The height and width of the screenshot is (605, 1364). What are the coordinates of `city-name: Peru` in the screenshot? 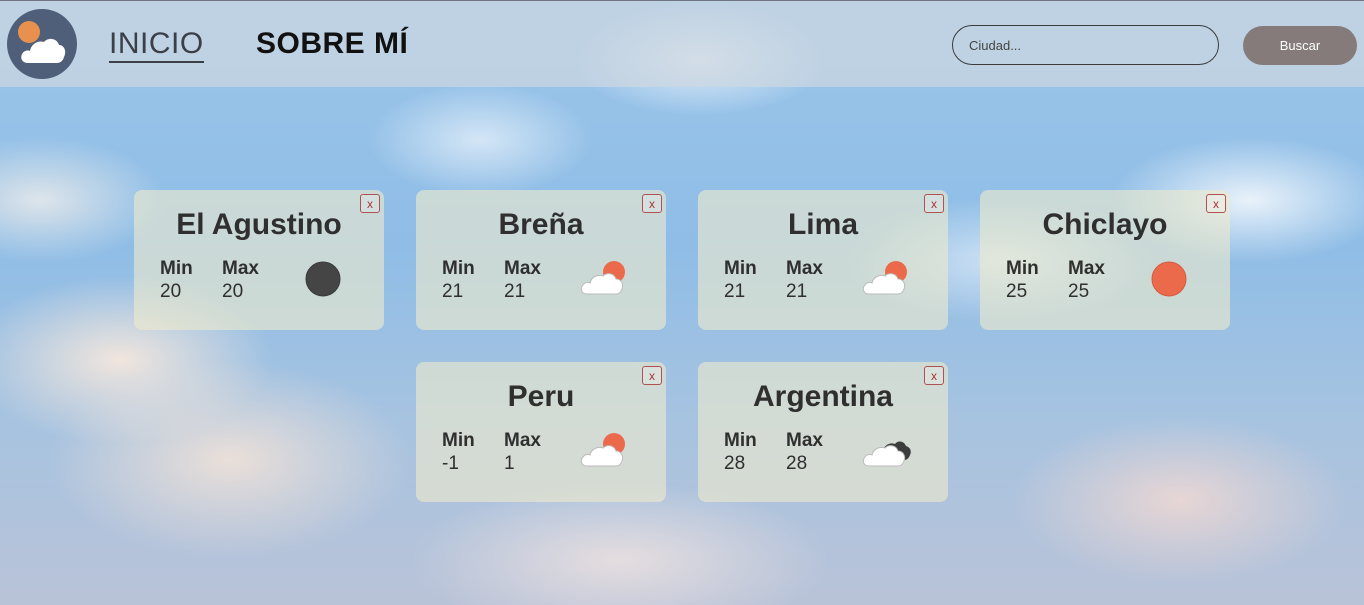 It's located at (541, 396).